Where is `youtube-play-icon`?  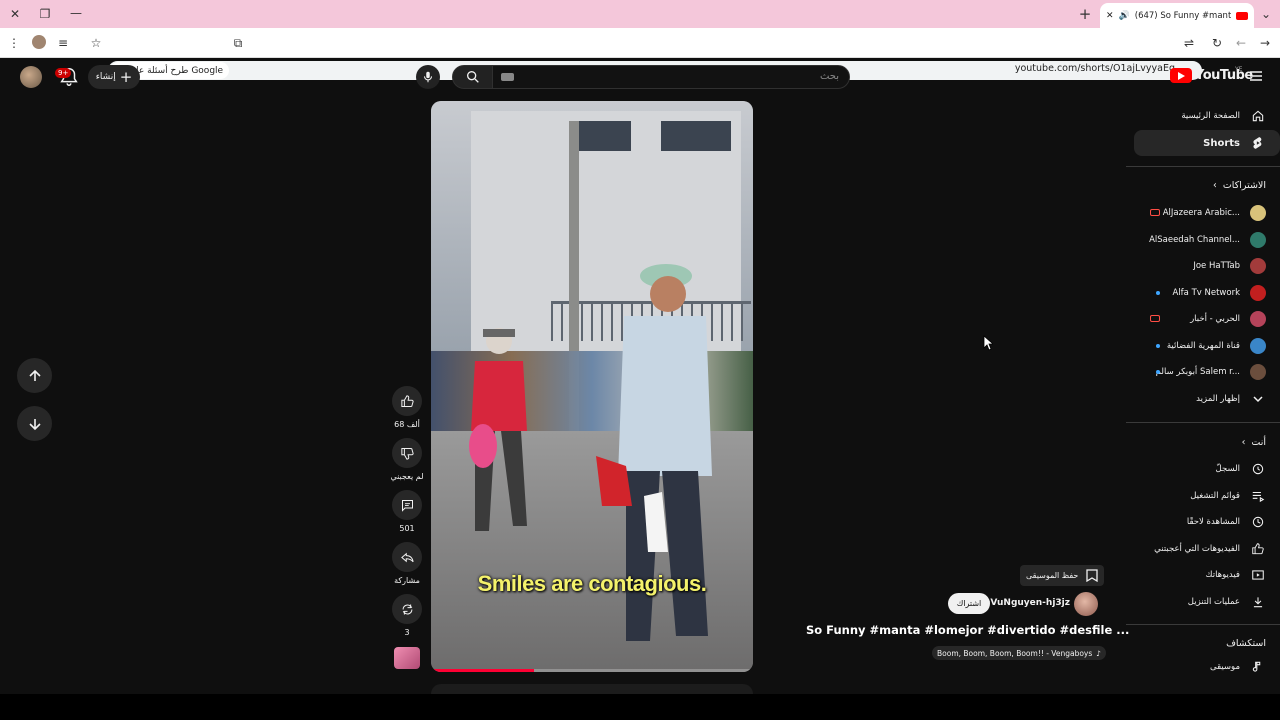 youtube-play-icon is located at coordinates (1181, 75).